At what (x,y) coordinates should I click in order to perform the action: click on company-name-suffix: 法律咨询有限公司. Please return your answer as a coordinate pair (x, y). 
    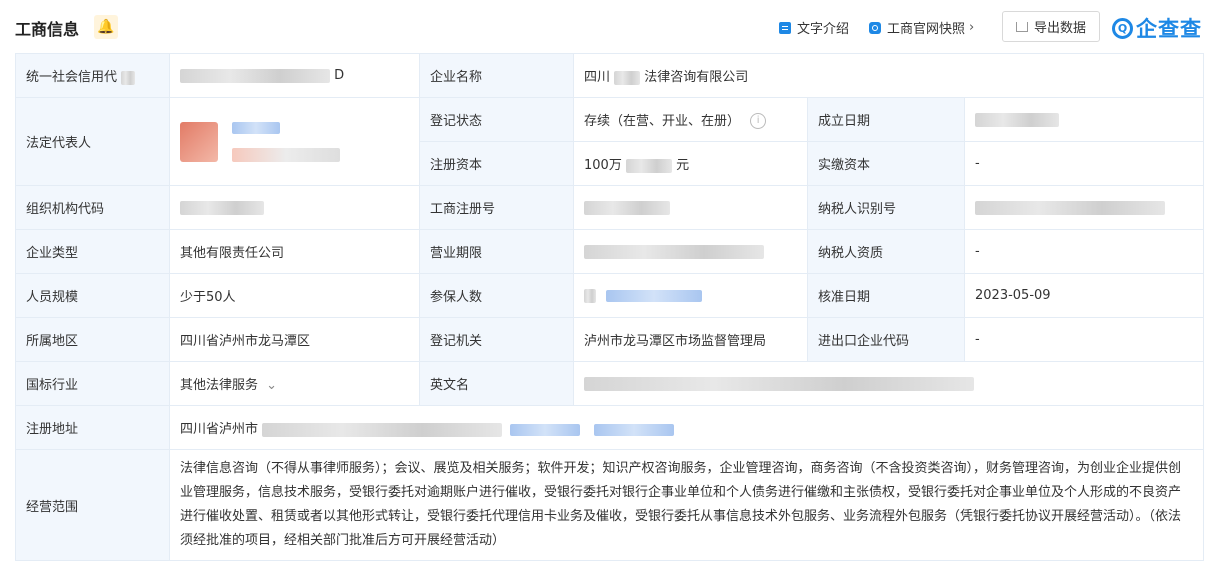
    Looking at the image, I should click on (696, 77).